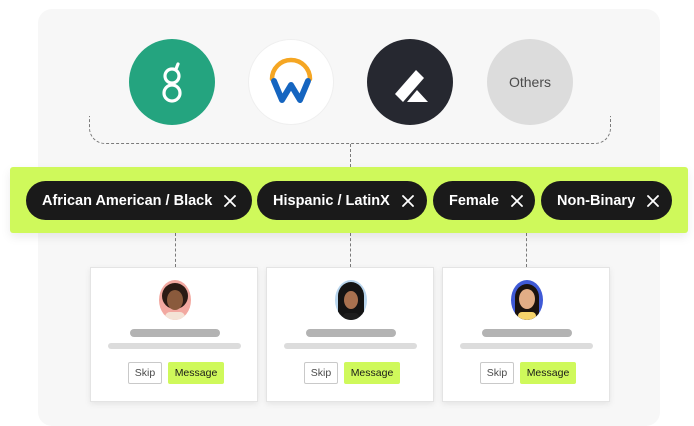 This screenshot has width=694, height=426. I want to click on others-label: Others, so click(529, 82).